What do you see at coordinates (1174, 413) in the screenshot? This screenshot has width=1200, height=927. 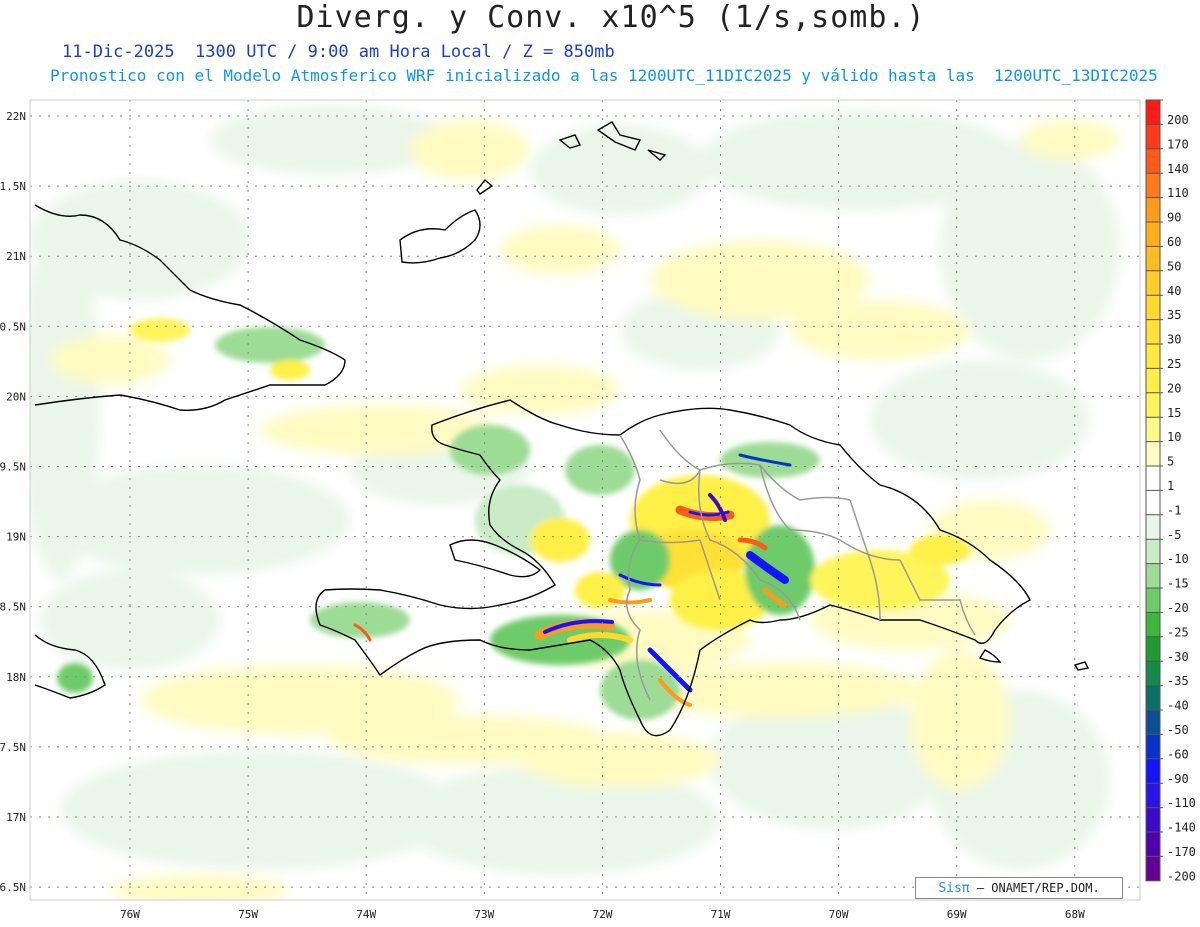 I see `legend-label: 15` at bounding box center [1174, 413].